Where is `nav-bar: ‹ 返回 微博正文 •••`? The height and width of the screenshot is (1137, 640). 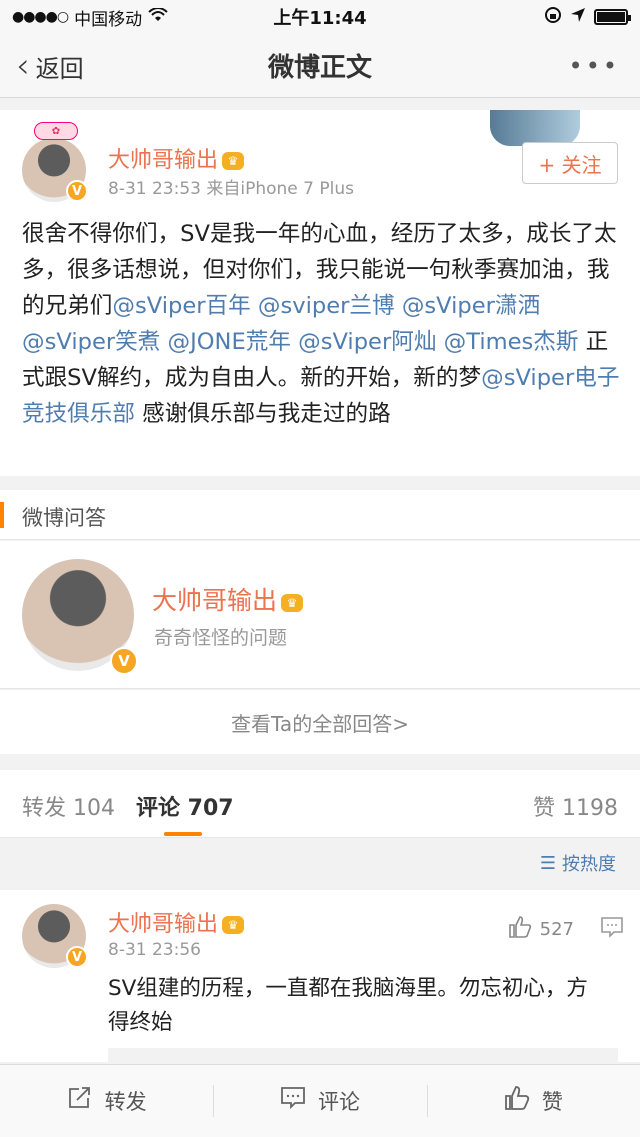
nav-bar: ‹ 返回 微博正文 ••• is located at coordinates (320, 66).